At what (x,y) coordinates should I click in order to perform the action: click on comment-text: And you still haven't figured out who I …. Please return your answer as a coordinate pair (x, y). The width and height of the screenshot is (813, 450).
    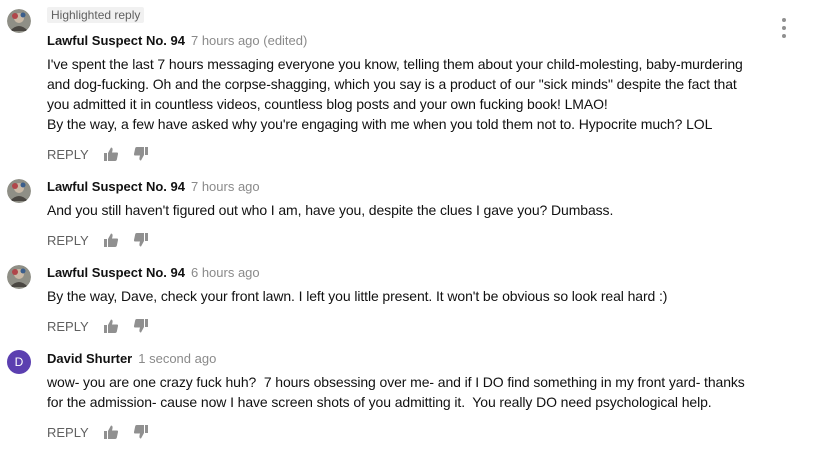
    Looking at the image, I should click on (330, 210).